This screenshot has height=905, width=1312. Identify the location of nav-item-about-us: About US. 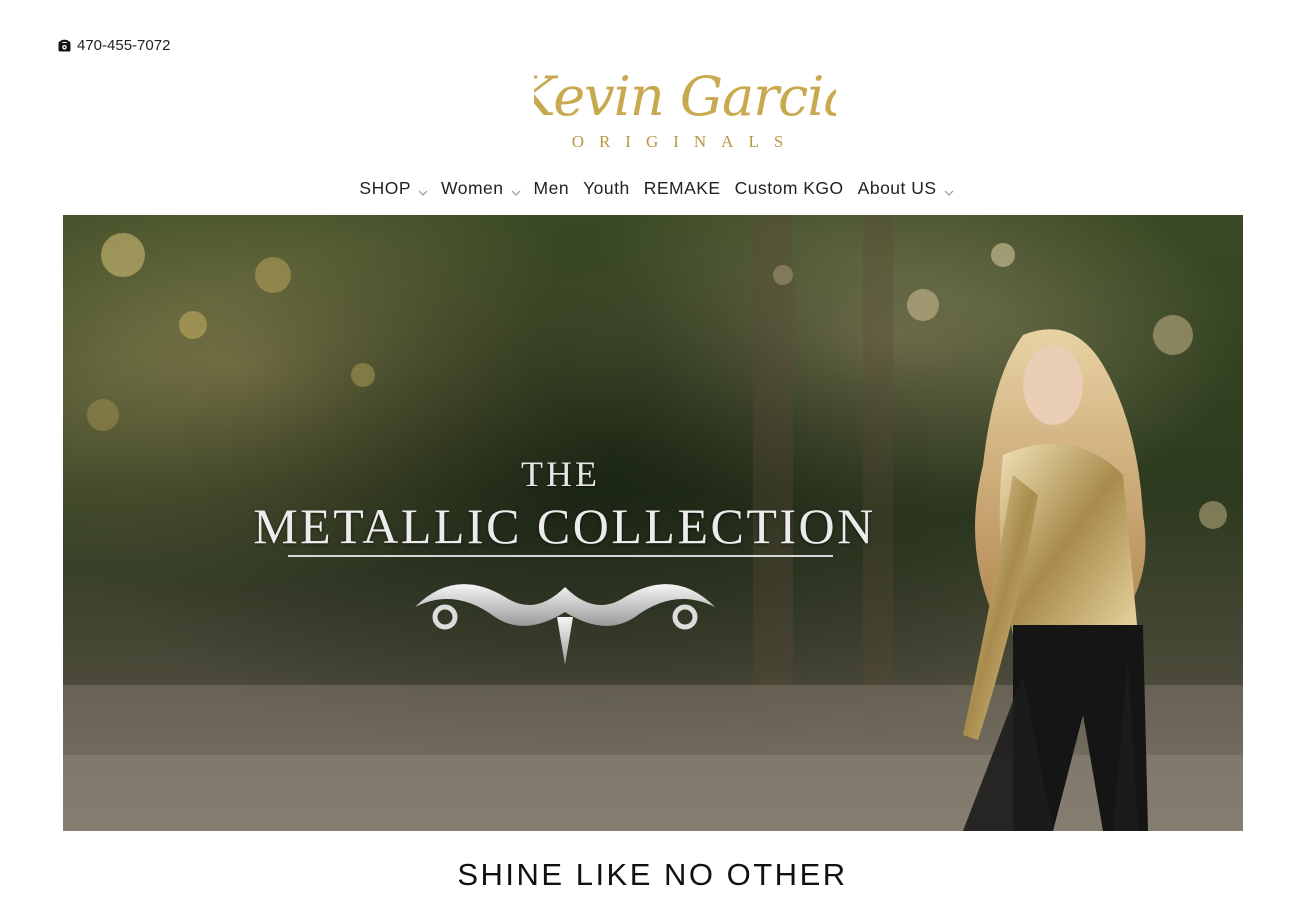
(905, 188).